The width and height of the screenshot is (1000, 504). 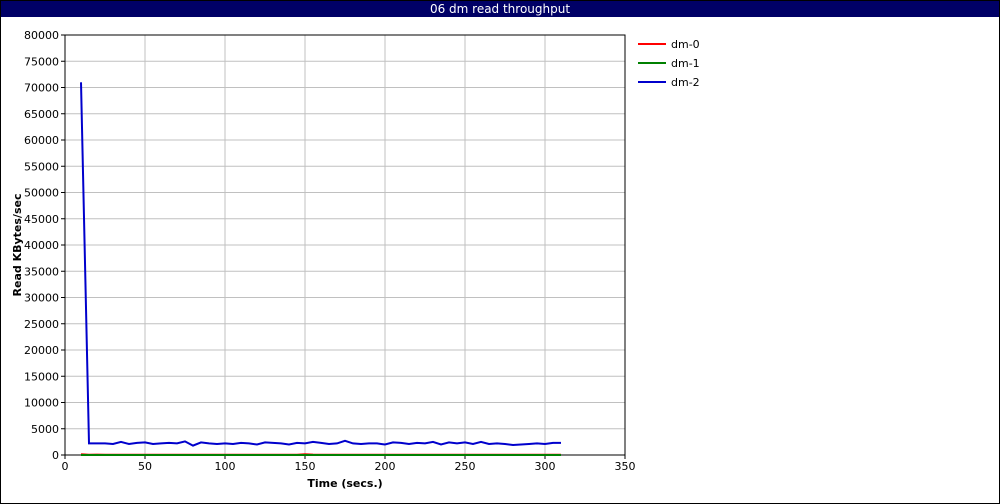 I want to click on legend-item-dm-2: dm-2, so click(x=669, y=82).